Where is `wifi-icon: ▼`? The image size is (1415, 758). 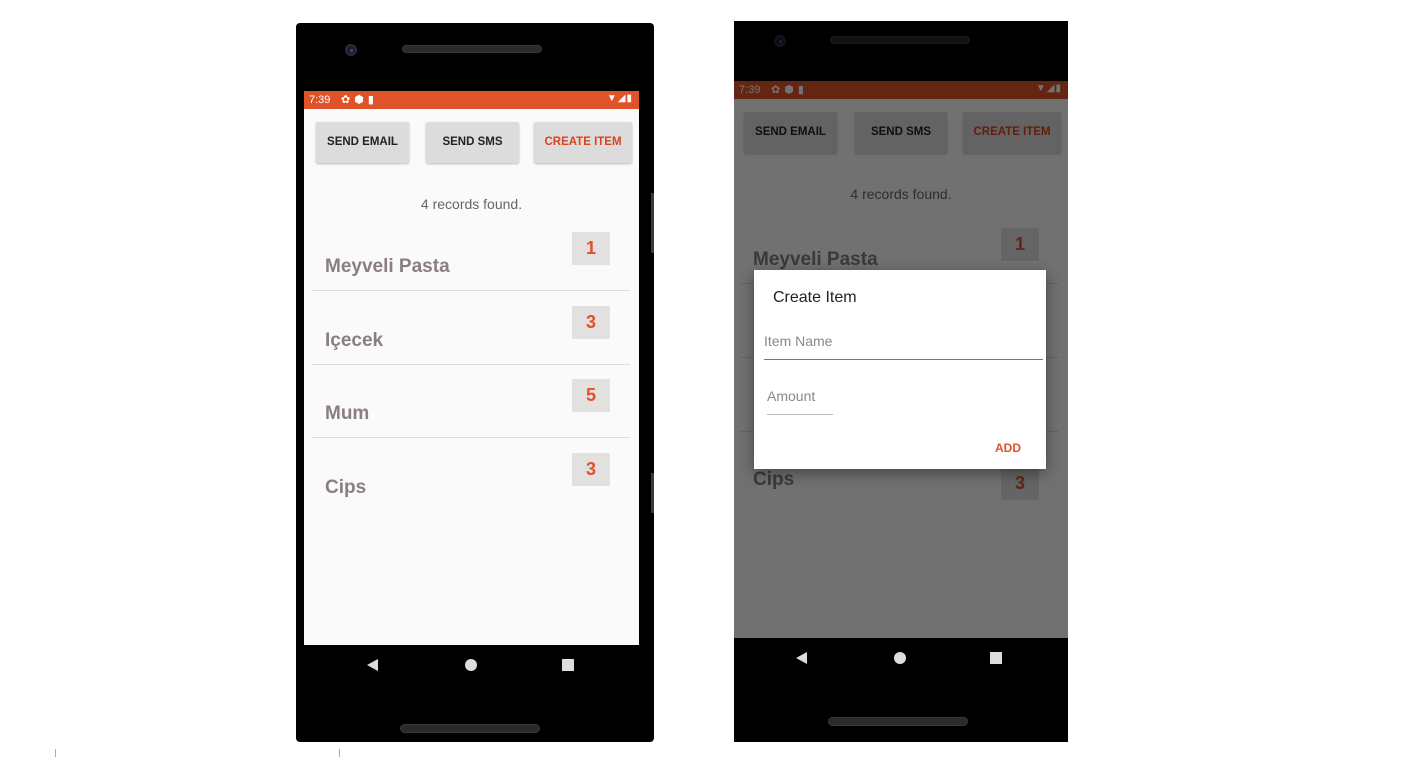
wifi-icon: ▼ is located at coordinates (612, 98).